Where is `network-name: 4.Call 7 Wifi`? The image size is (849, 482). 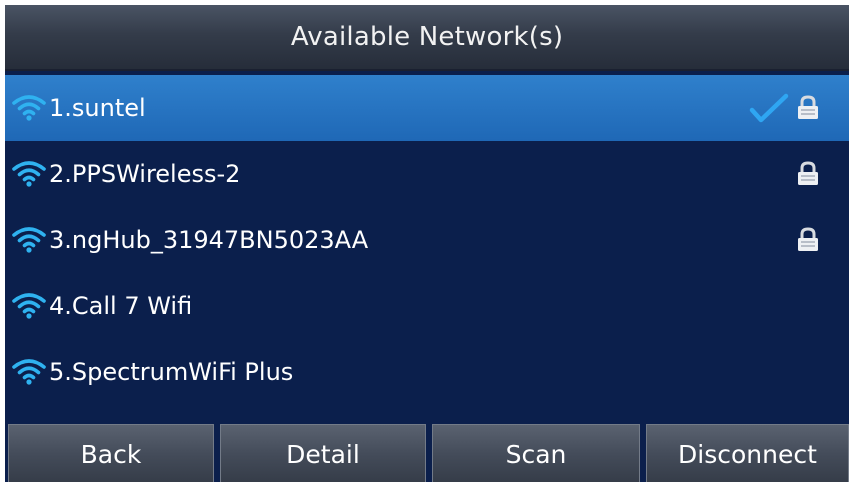 network-name: 4.Call 7 Wifi is located at coordinates (121, 306).